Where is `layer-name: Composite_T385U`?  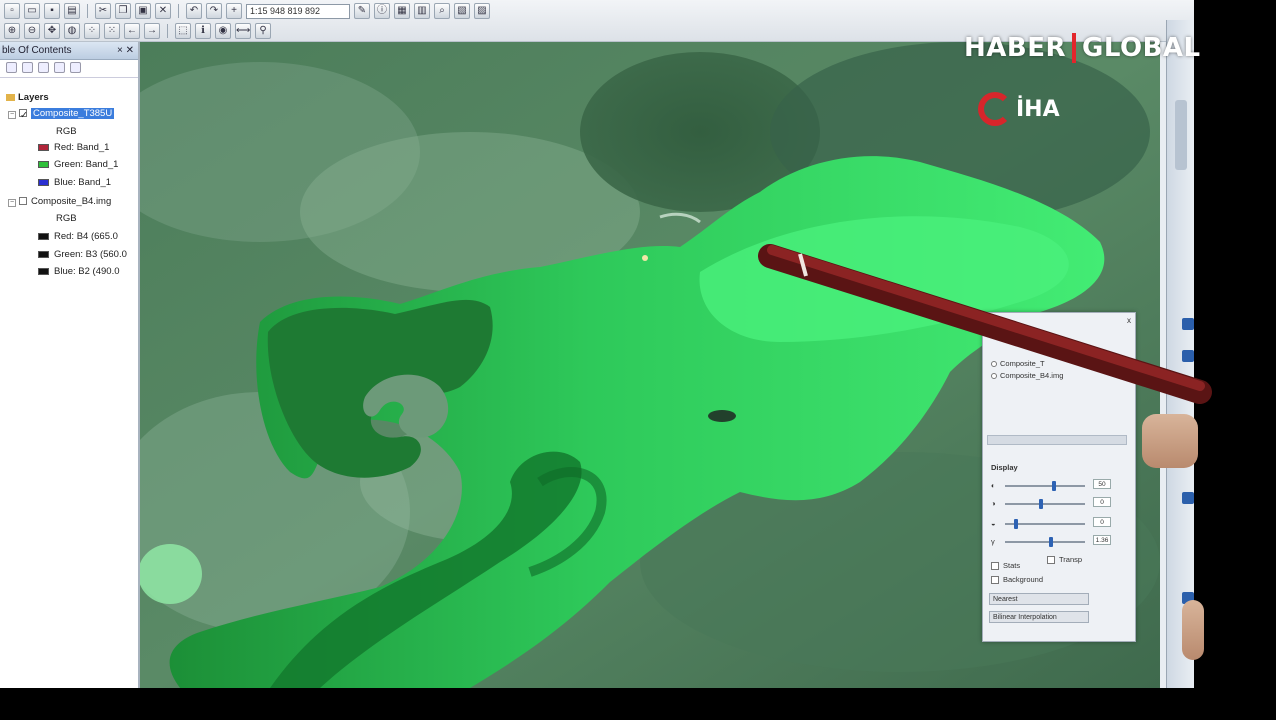
layer-name: Composite_T385U is located at coordinates (72, 113).